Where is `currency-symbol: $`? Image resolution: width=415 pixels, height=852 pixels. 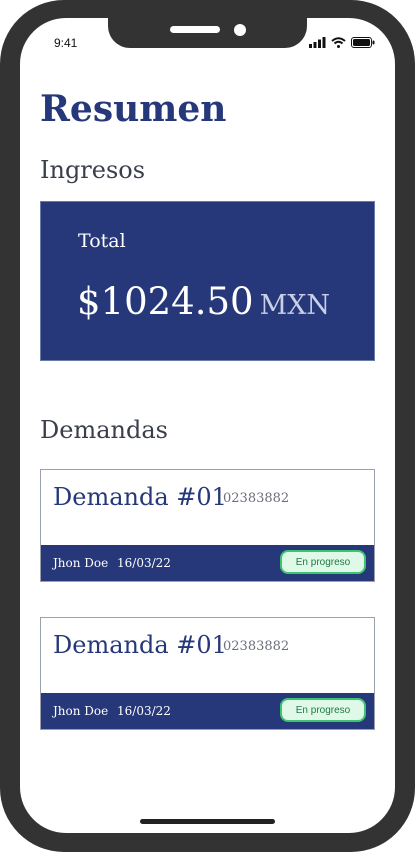 currency-symbol: $ is located at coordinates (89, 301).